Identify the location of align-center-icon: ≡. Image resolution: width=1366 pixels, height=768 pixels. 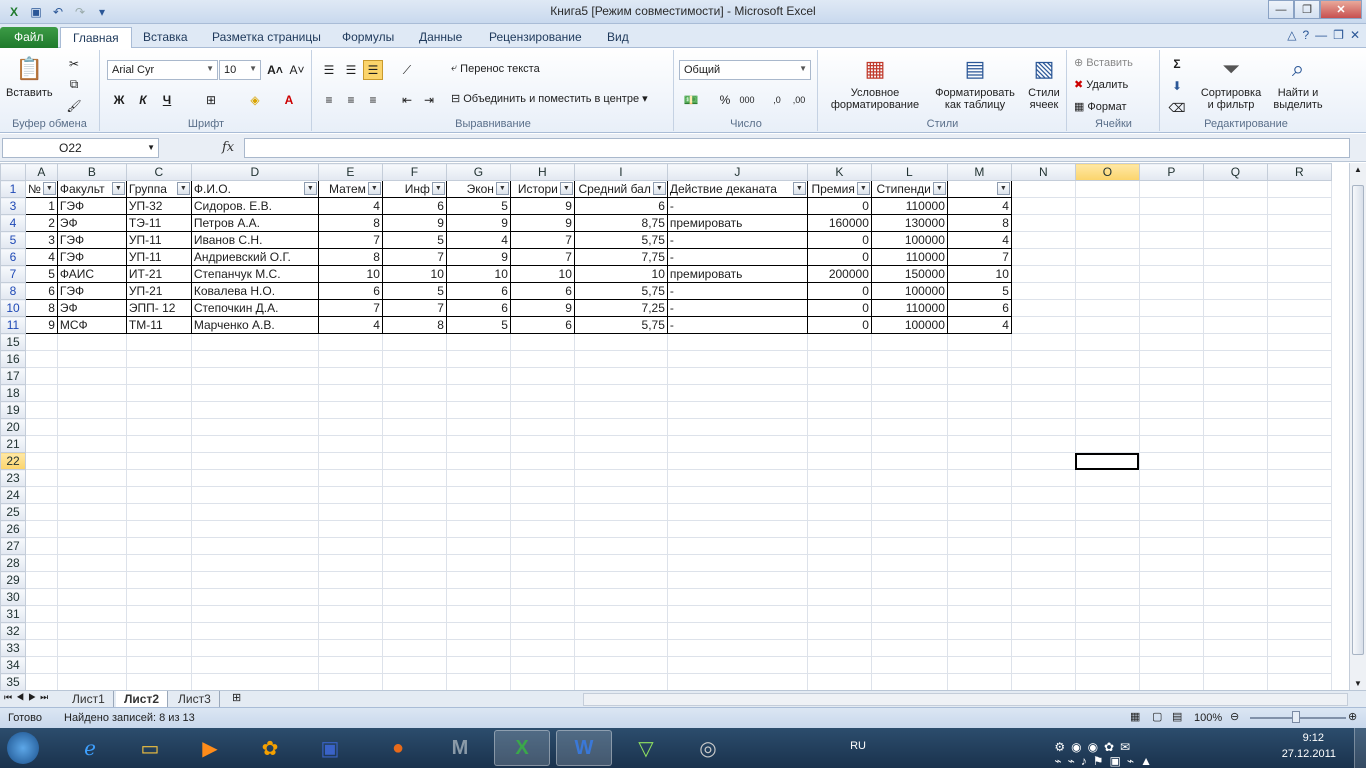
(351, 100).